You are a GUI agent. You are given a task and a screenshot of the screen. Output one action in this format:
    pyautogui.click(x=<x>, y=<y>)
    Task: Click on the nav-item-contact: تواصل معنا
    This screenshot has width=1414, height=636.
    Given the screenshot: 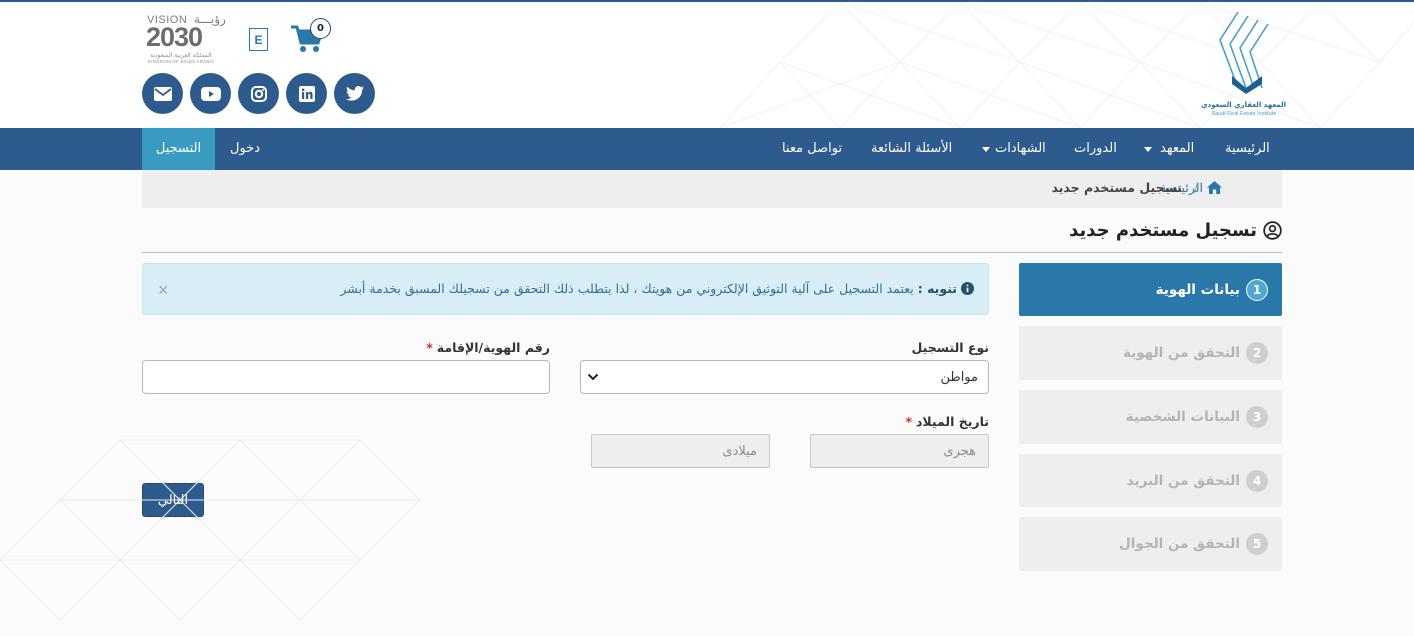 What is the action you would take?
    pyautogui.click(x=812, y=149)
    